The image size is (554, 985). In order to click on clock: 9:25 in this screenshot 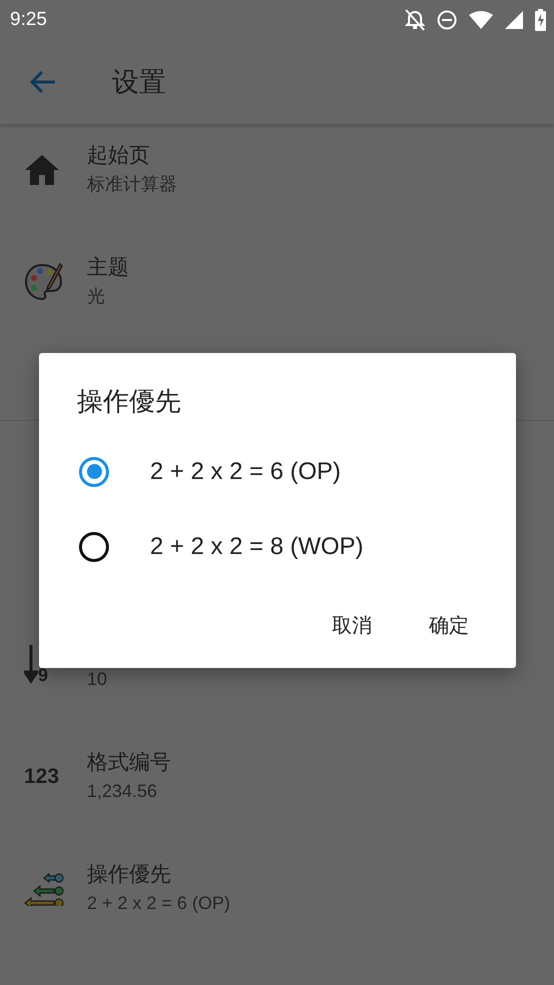, I will do `click(28, 20)`.